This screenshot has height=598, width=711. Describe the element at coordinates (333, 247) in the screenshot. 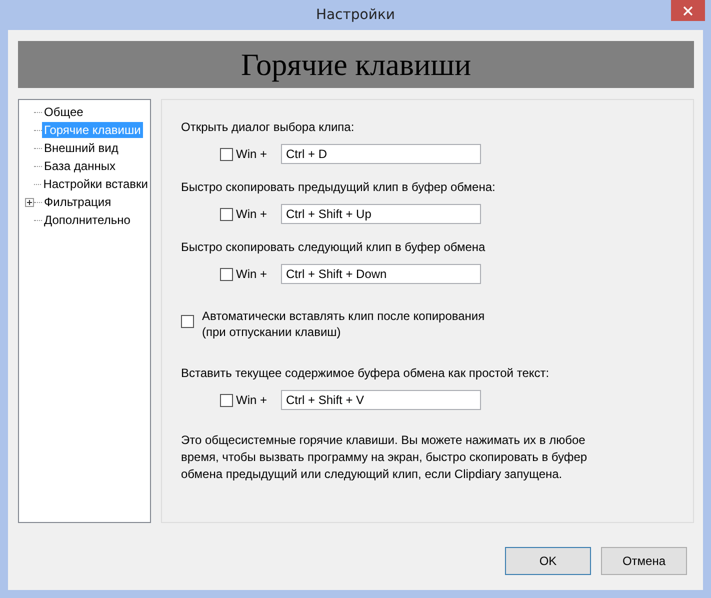

I see `setting-label: Быстро скопировать следующий клип в буфер обмена` at that location.